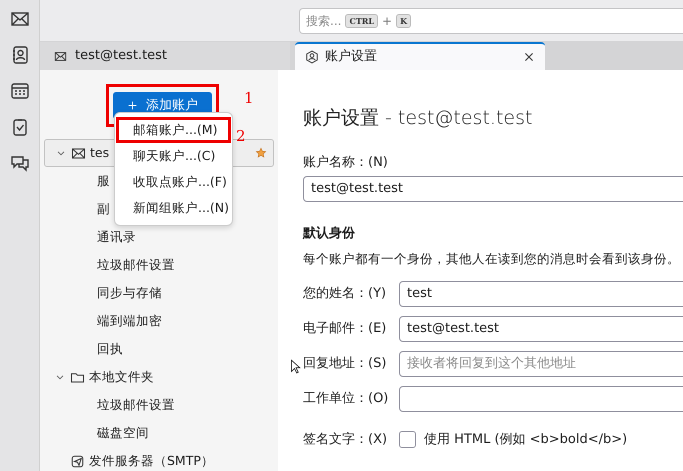  What do you see at coordinates (241, 136) in the screenshot?
I see `annotation-number: 2` at bounding box center [241, 136].